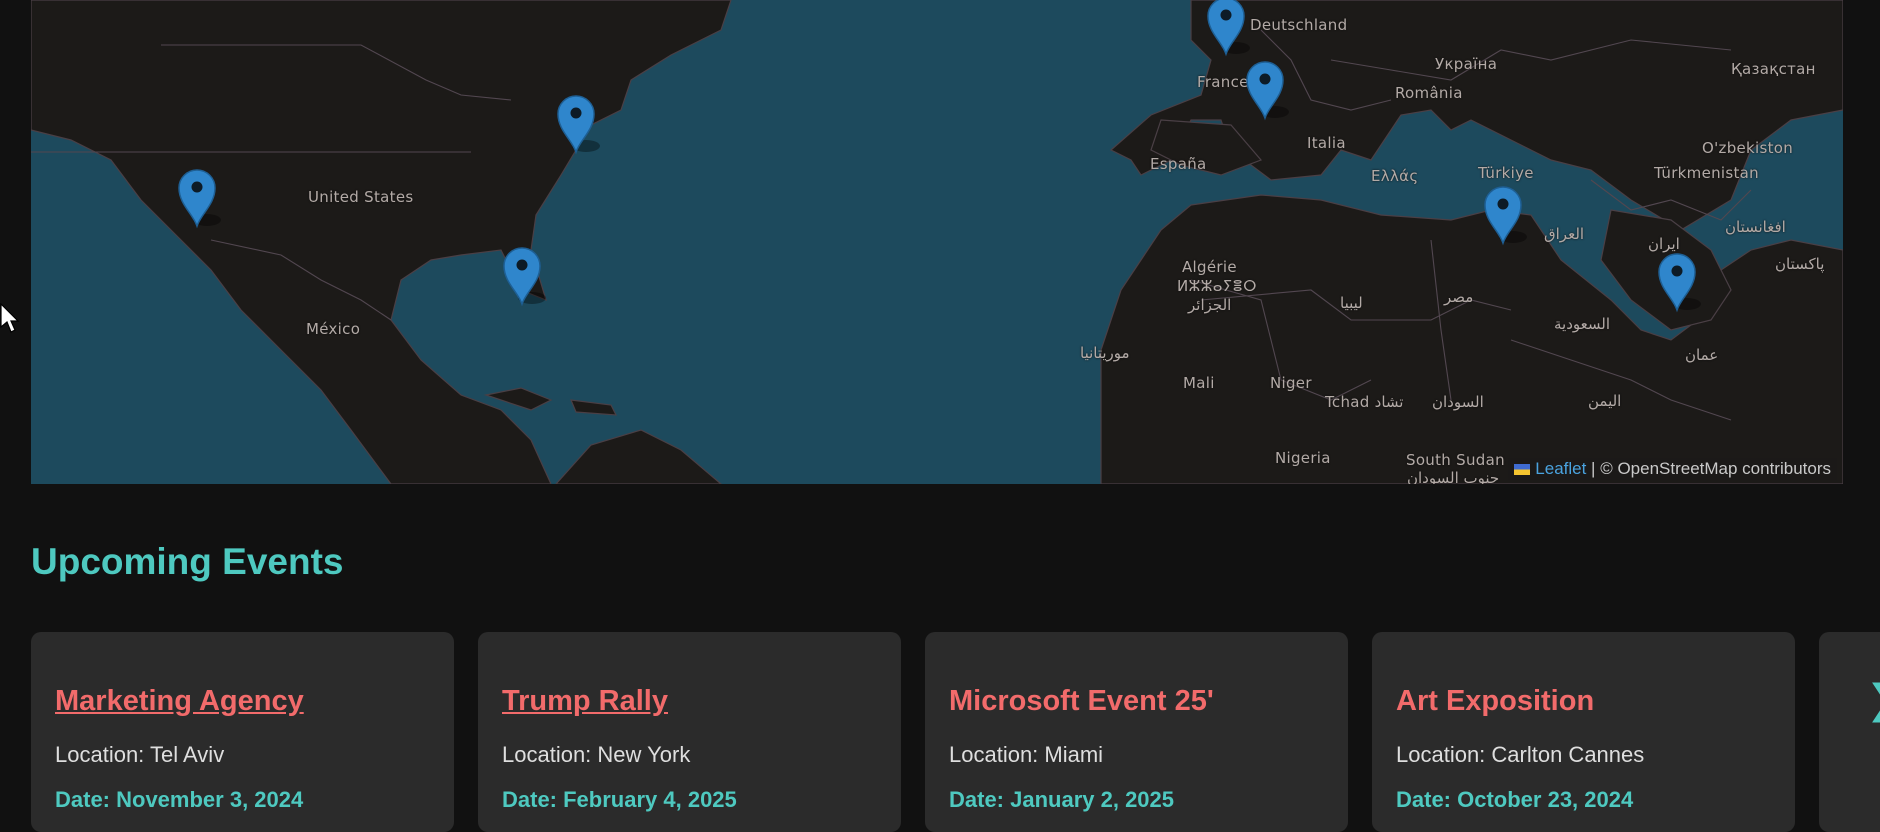 This screenshot has width=1880, height=832. What do you see at coordinates (361, 197) in the screenshot?
I see `map-label-united-states: United States` at bounding box center [361, 197].